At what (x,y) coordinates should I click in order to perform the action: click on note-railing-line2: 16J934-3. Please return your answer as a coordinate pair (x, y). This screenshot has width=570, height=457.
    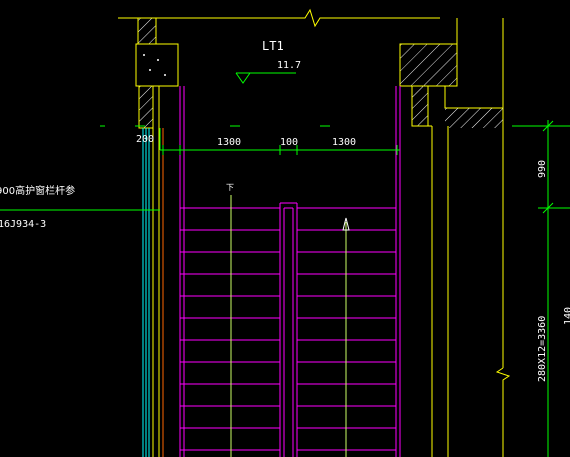
    Looking at the image, I should click on (23, 224).